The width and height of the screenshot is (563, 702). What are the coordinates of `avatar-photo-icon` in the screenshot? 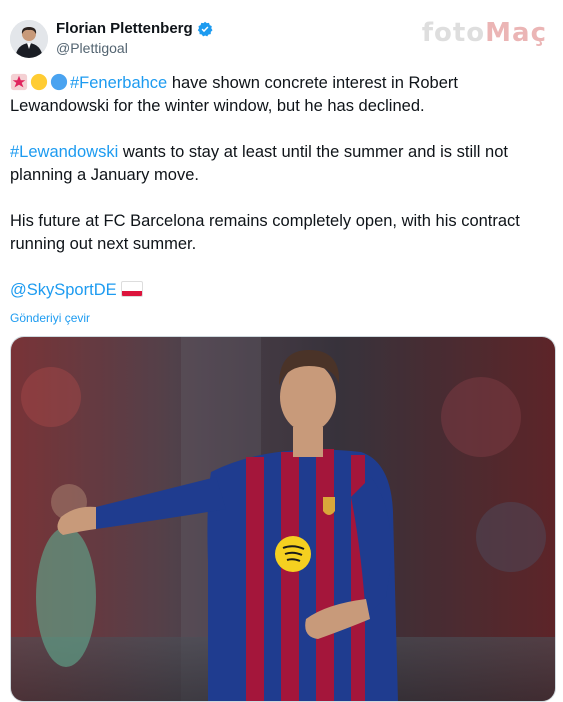 It's located at (29, 39).